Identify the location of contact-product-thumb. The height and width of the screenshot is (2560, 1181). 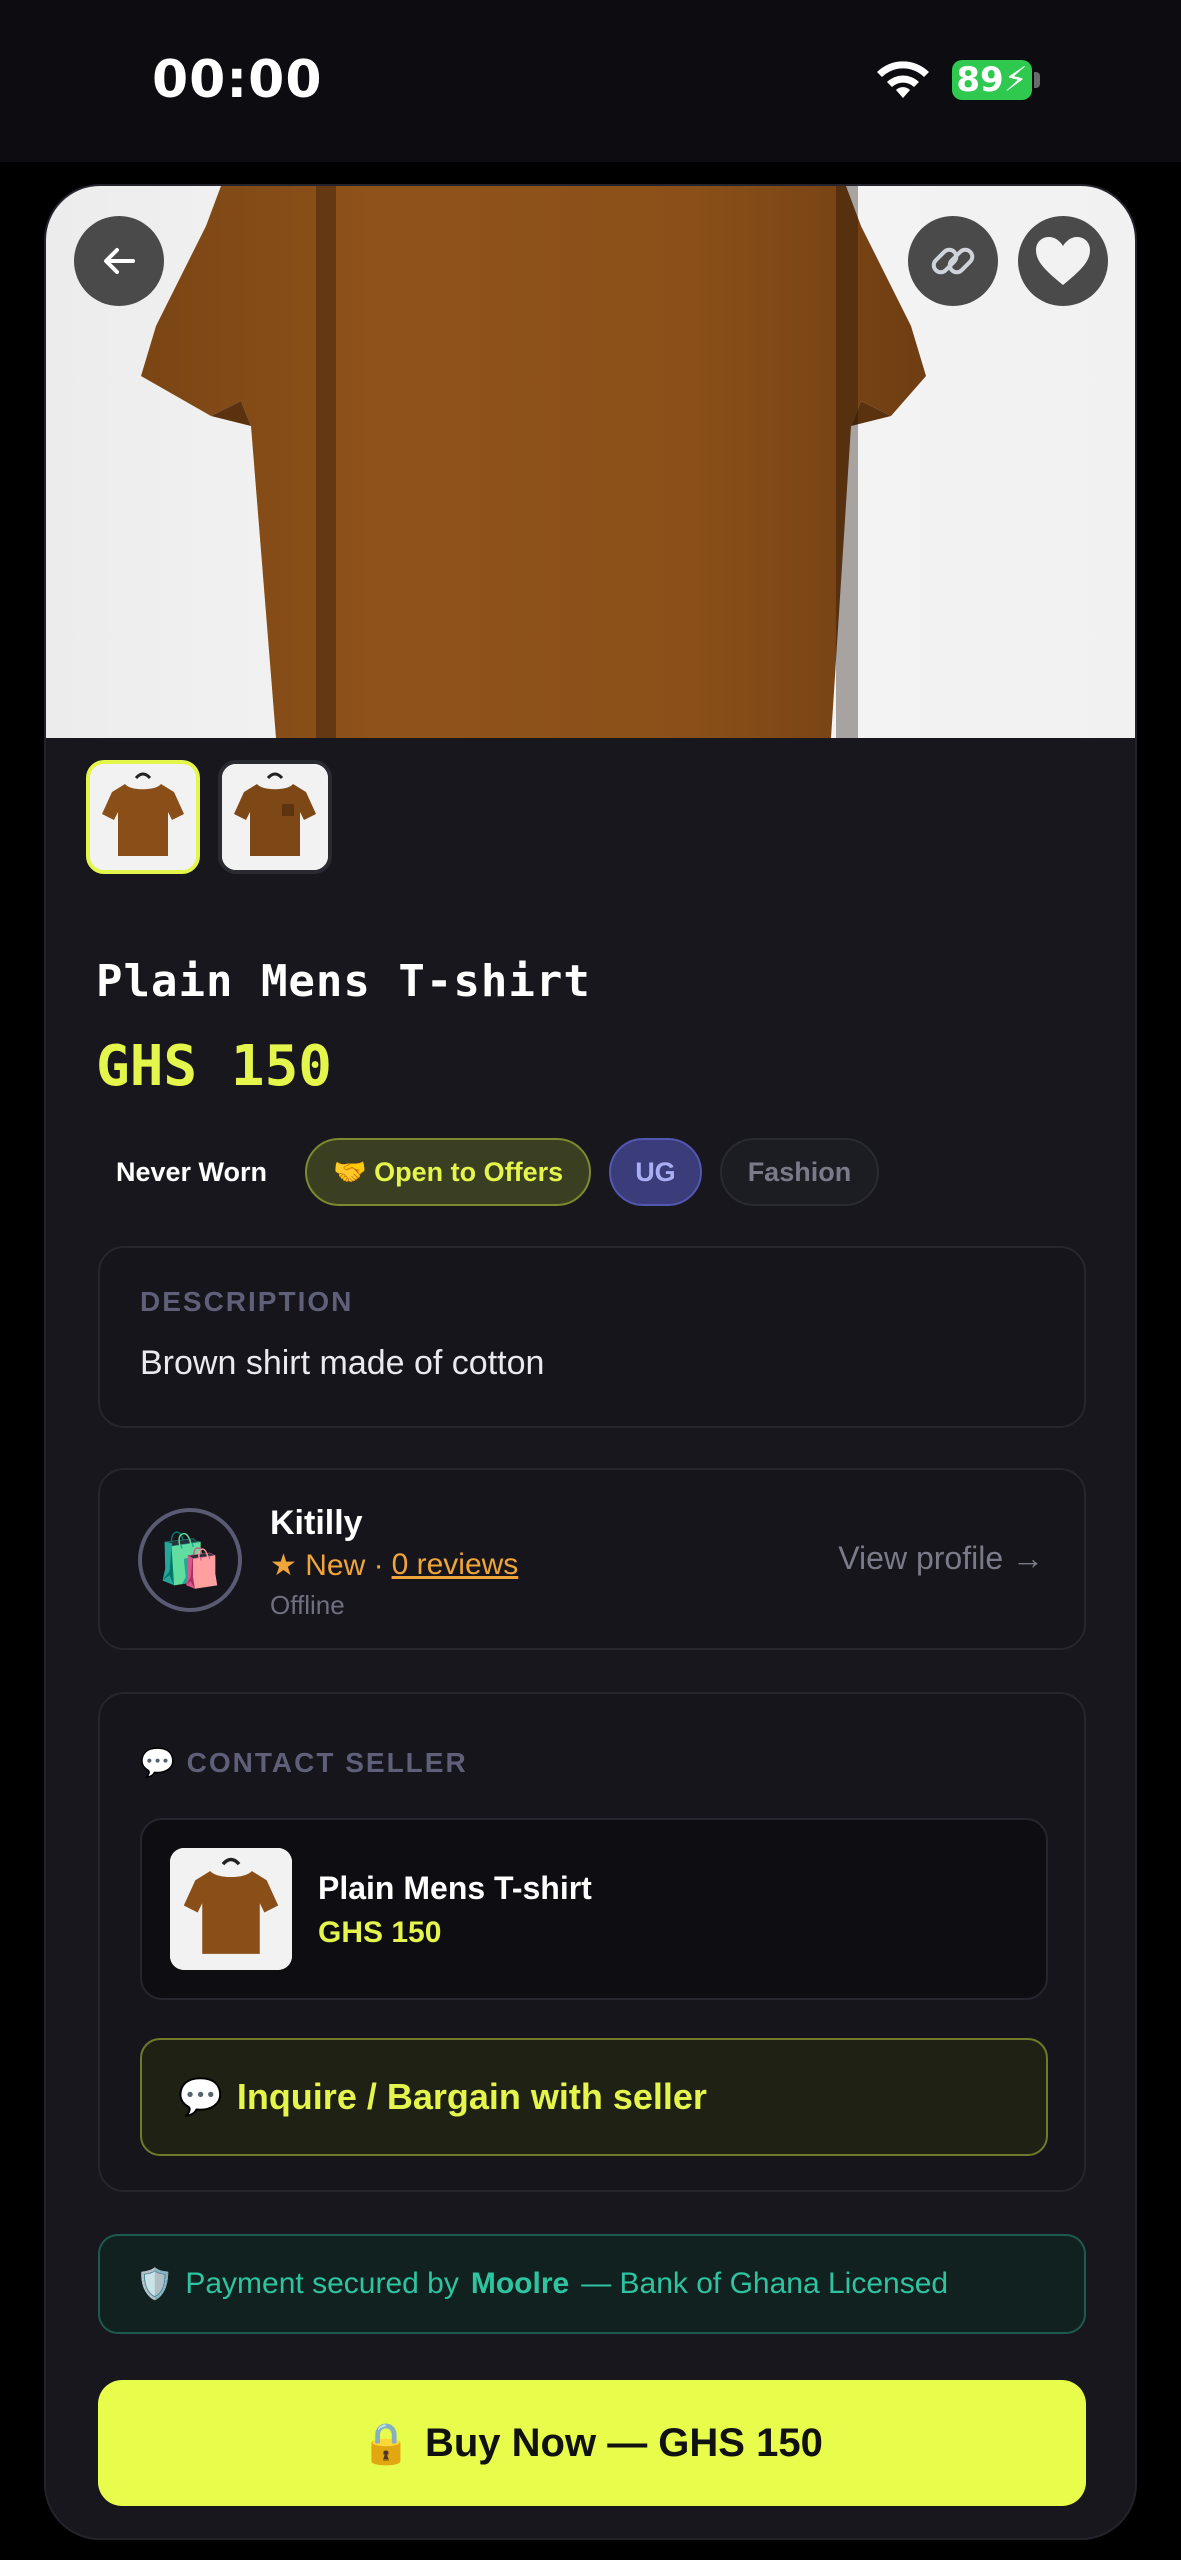
(231, 1909).